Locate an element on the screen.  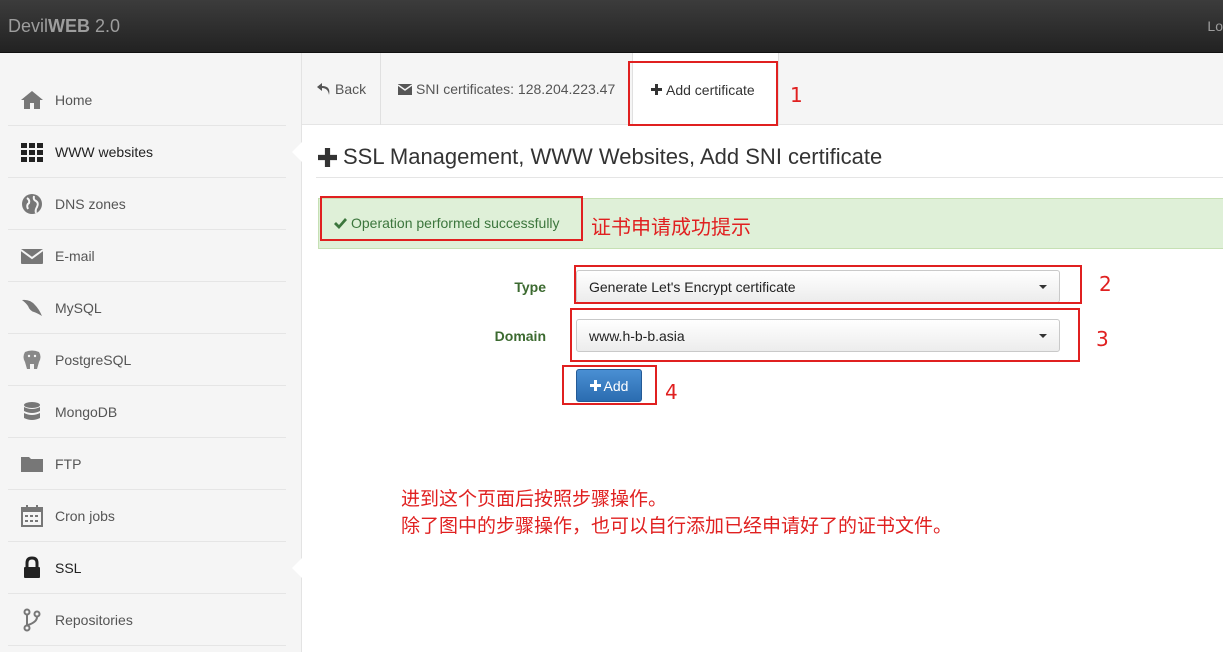
grid-icon is located at coordinates (32, 152).